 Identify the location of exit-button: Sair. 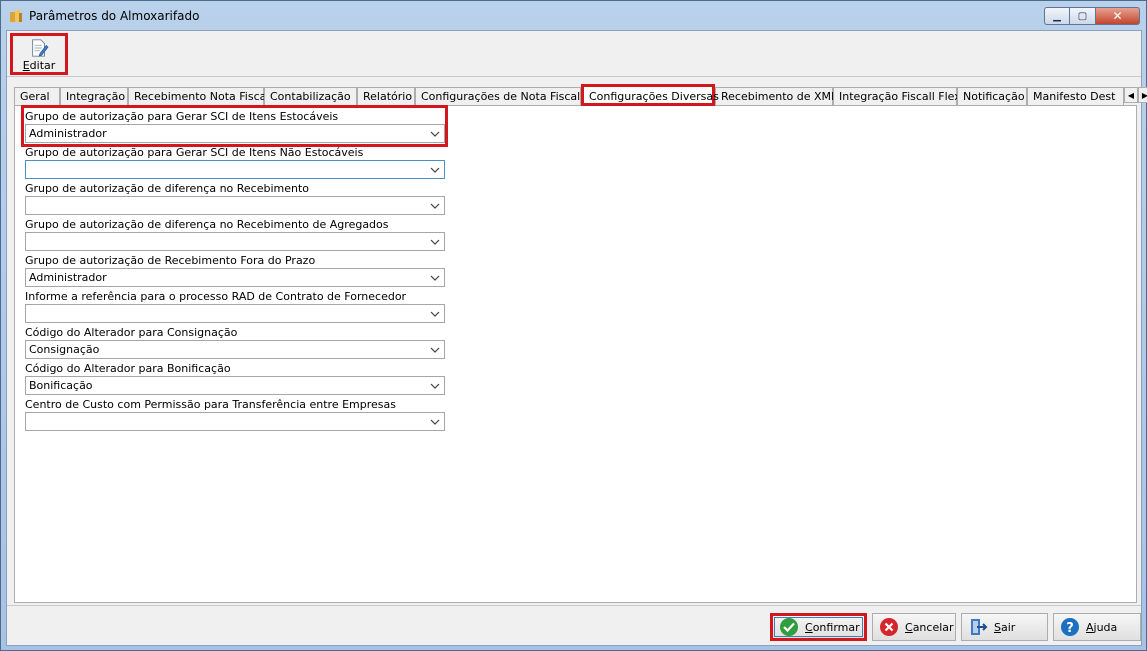
(1004, 627).